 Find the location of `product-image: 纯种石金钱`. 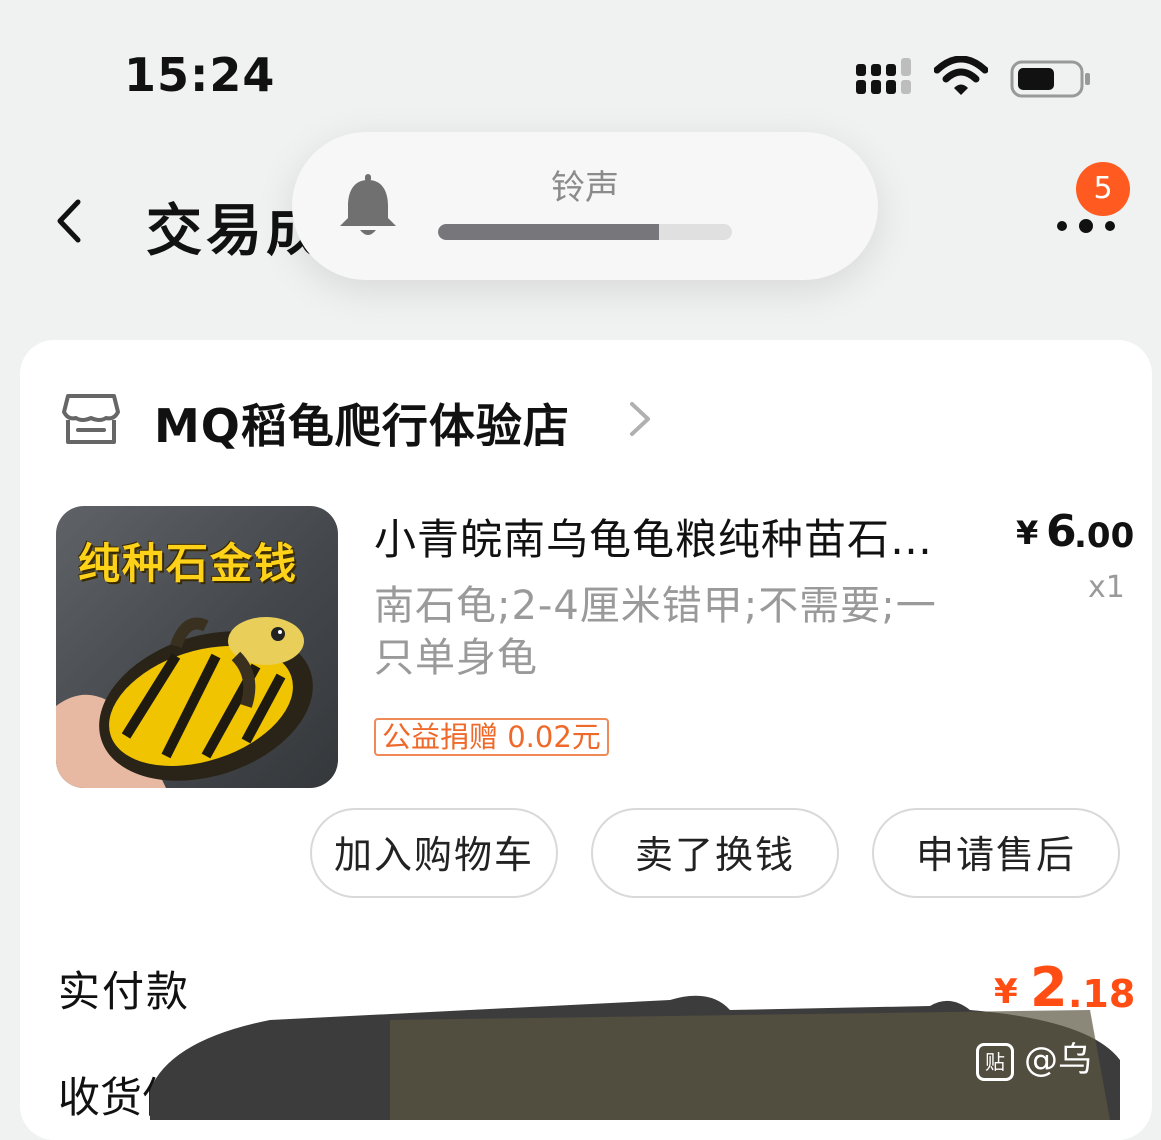

product-image: 纯种石金钱 is located at coordinates (197, 647).